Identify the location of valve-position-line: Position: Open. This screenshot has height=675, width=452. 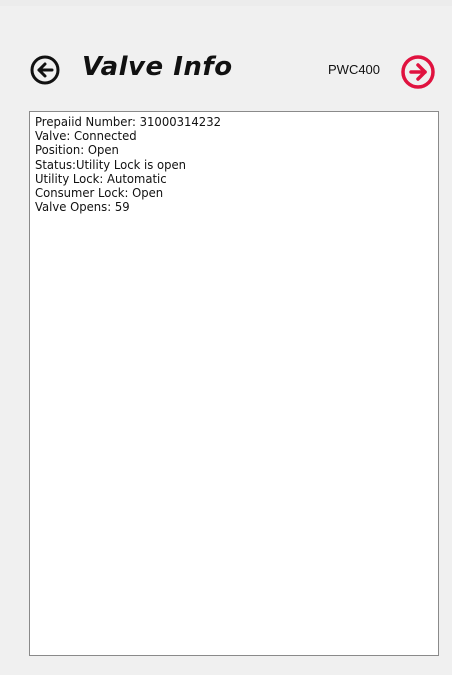
(77, 150).